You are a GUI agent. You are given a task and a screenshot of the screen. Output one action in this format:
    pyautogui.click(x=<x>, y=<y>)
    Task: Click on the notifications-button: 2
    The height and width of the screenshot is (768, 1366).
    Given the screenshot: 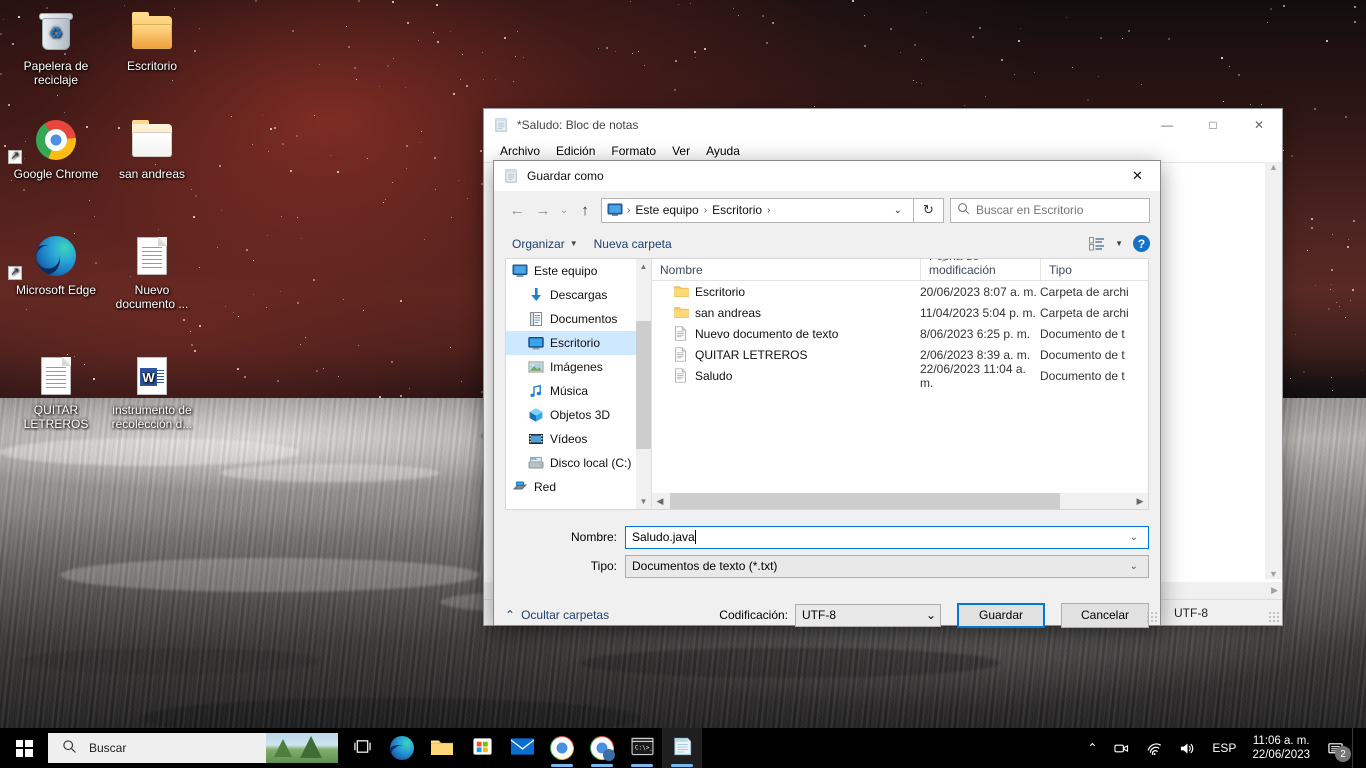 What is the action you would take?
    pyautogui.click(x=1335, y=748)
    